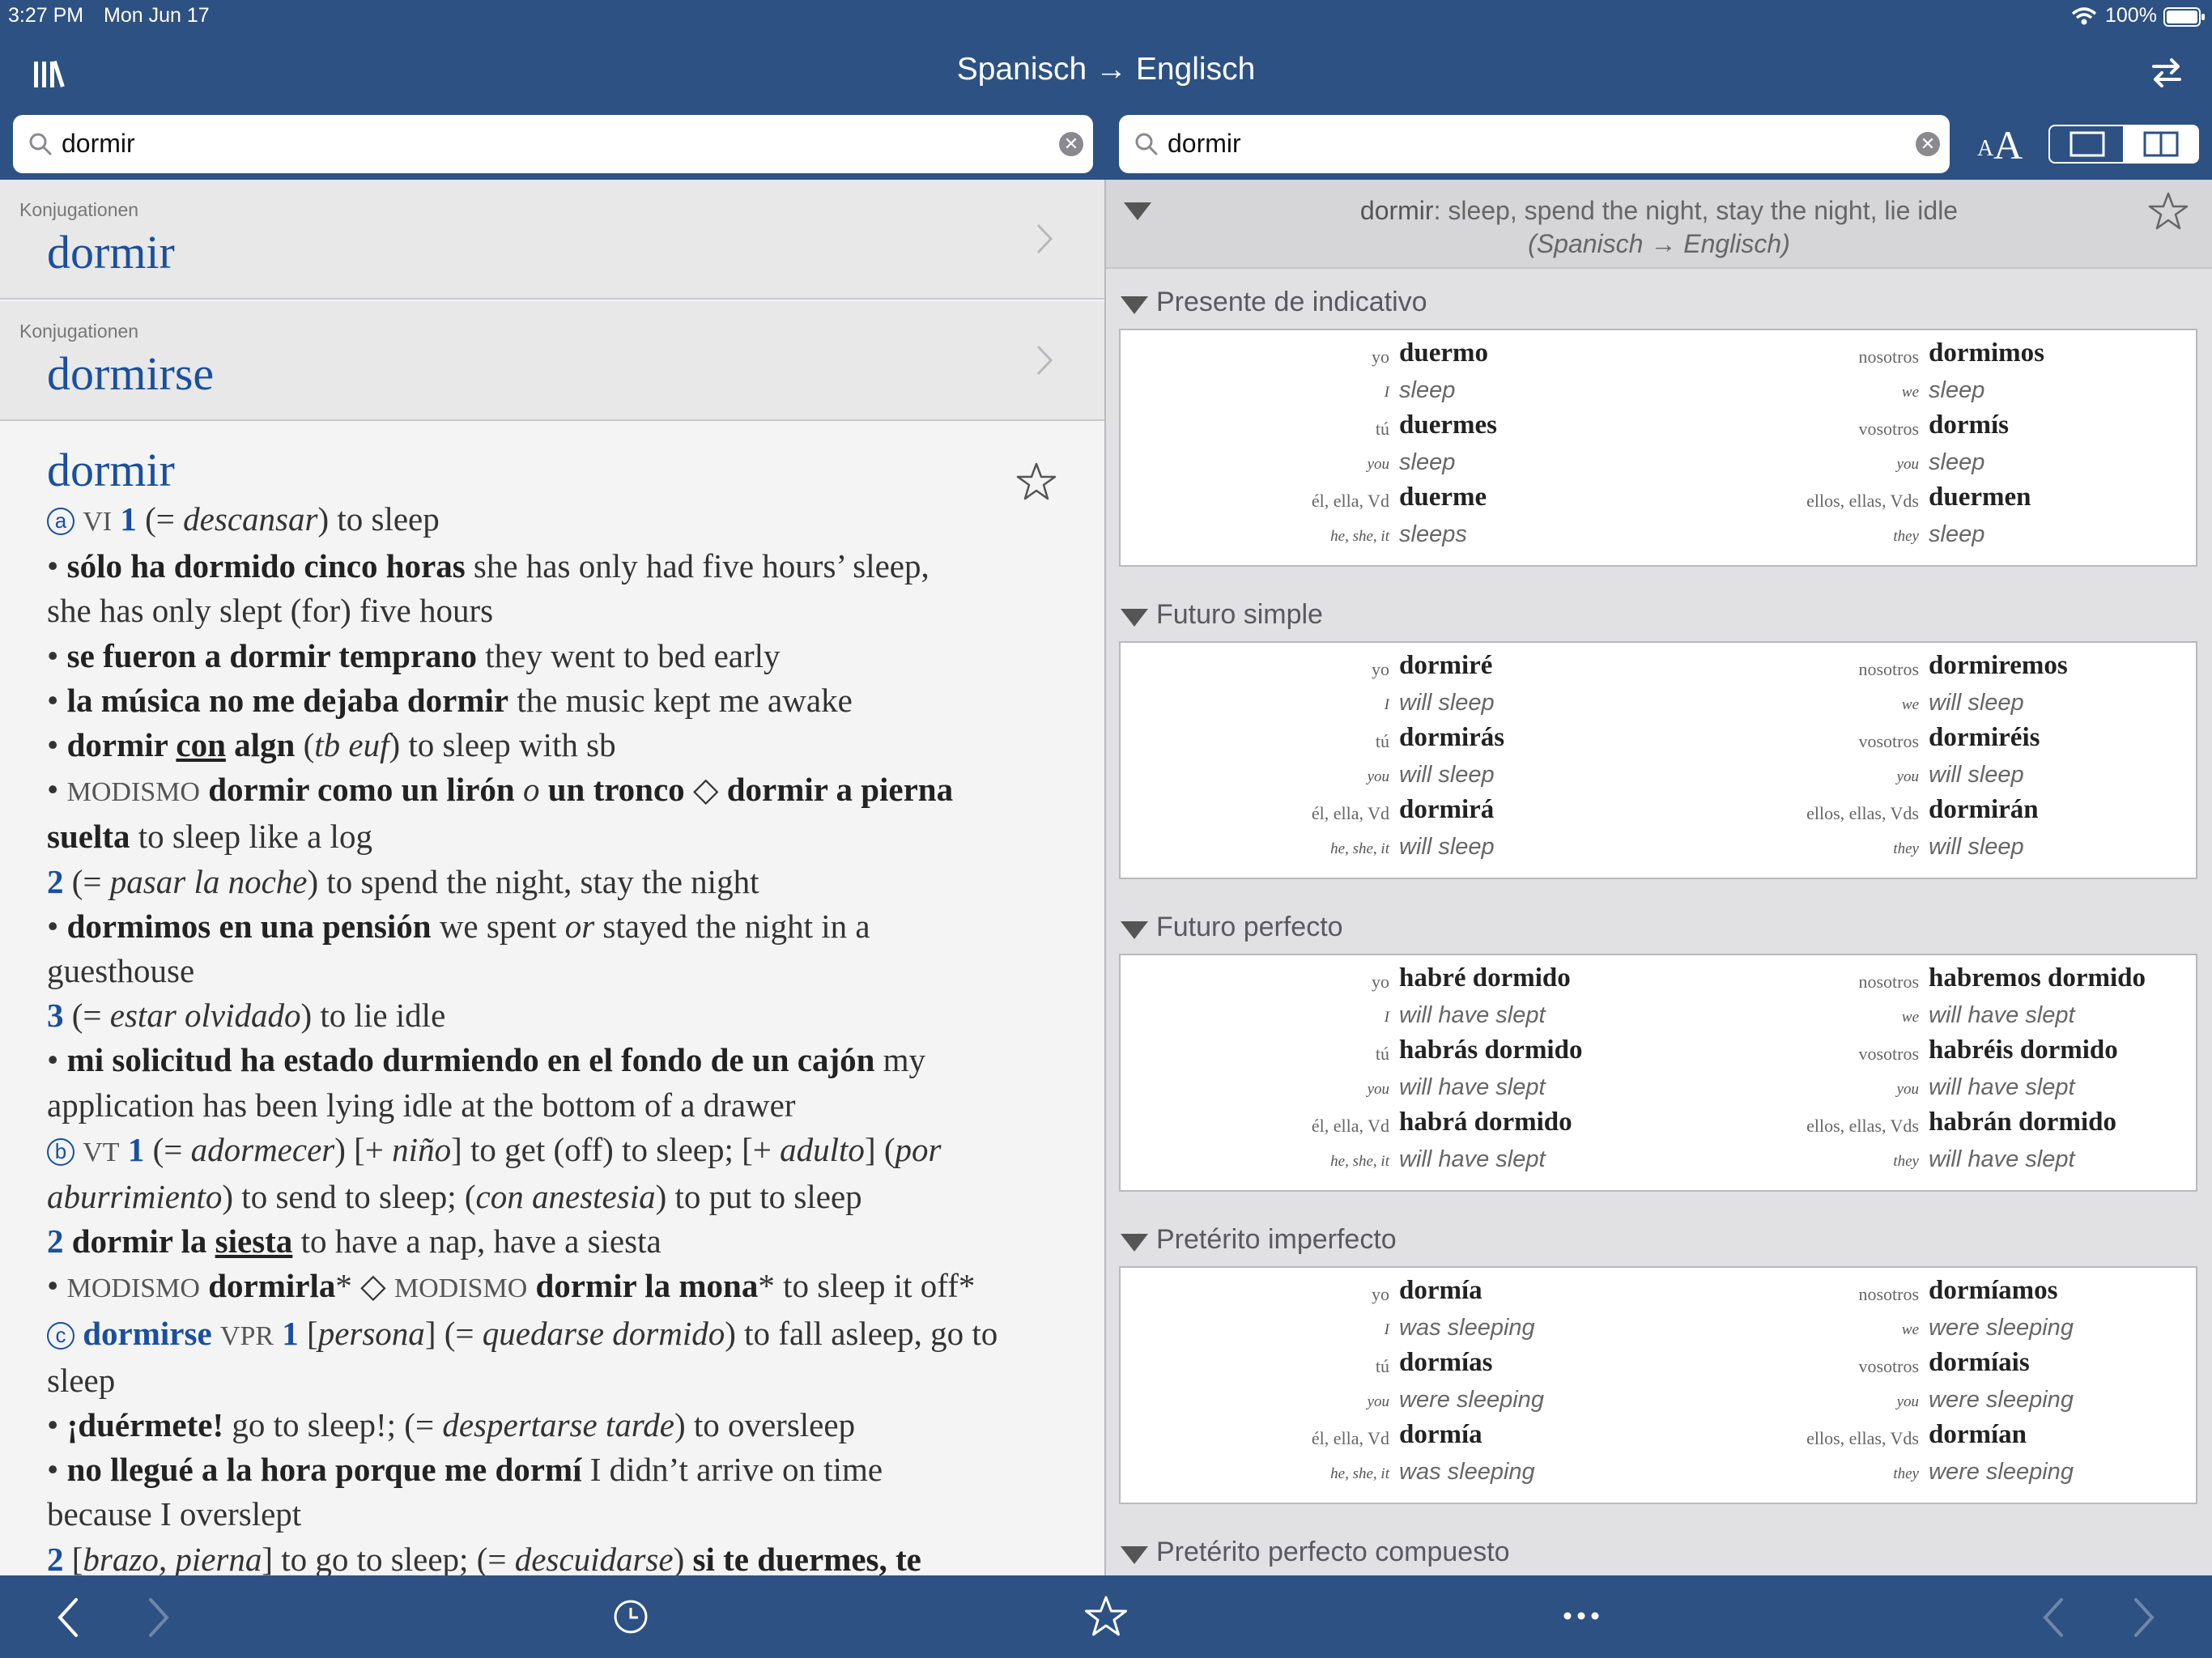  Describe the element at coordinates (209, 881) in the screenshot. I see `entry-text: pasar la noche` at that location.